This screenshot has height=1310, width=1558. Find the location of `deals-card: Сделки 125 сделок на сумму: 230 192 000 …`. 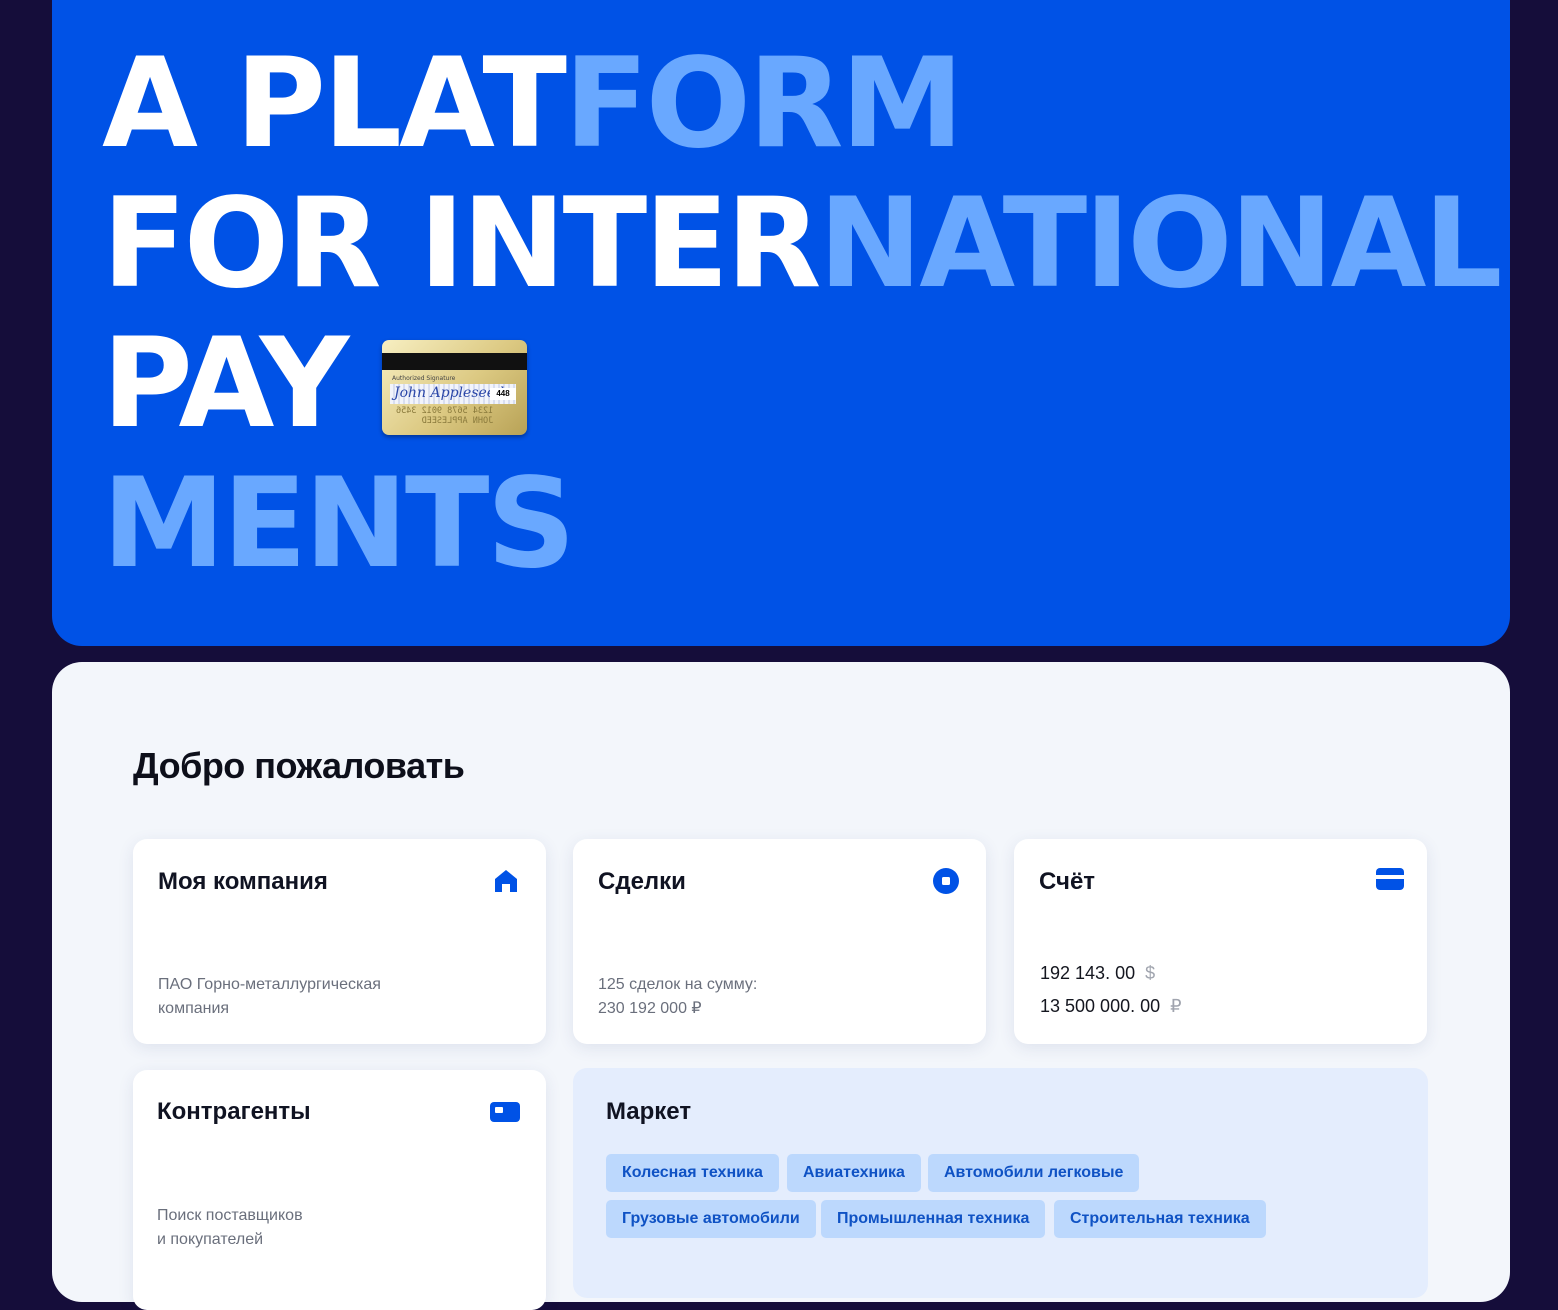

deals-card: Сделки 125 сделок на сумму: 230 192 000 … is located at coordinates (779, 941).